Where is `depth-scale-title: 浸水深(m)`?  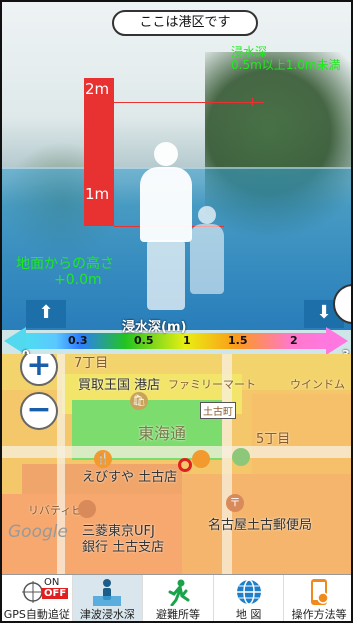 depth-scale-title: 浸水深(m) is located at coordinates (154, 327).